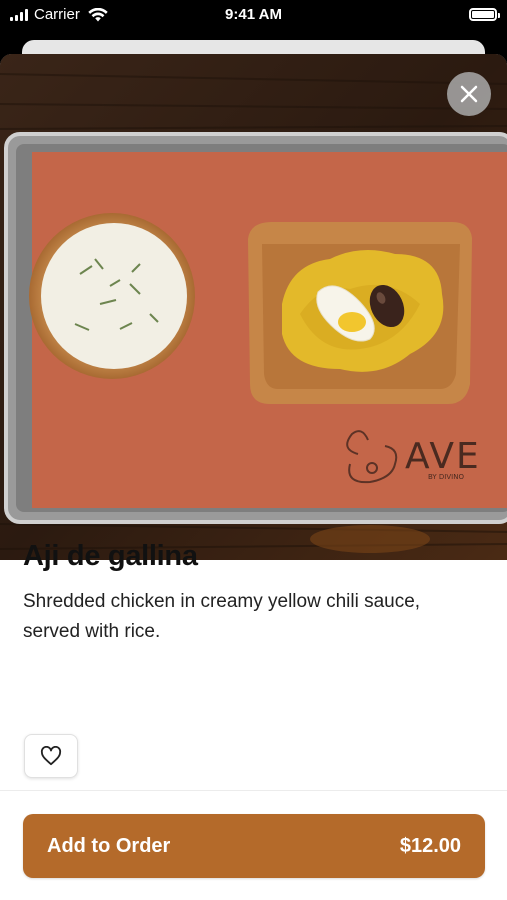  I want to click on favorite-button, so click(51, 756).